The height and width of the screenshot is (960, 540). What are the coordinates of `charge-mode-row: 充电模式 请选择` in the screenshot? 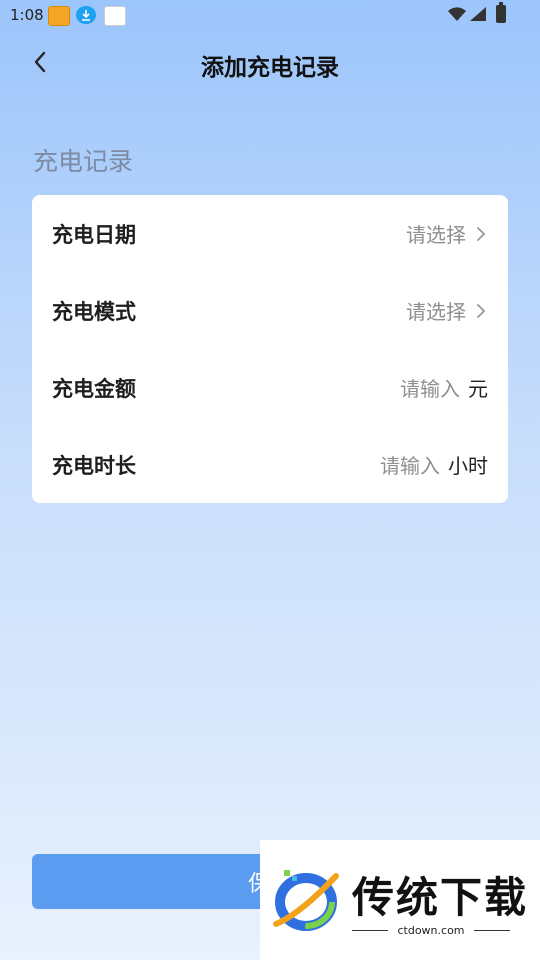 It's located at (270, 310).